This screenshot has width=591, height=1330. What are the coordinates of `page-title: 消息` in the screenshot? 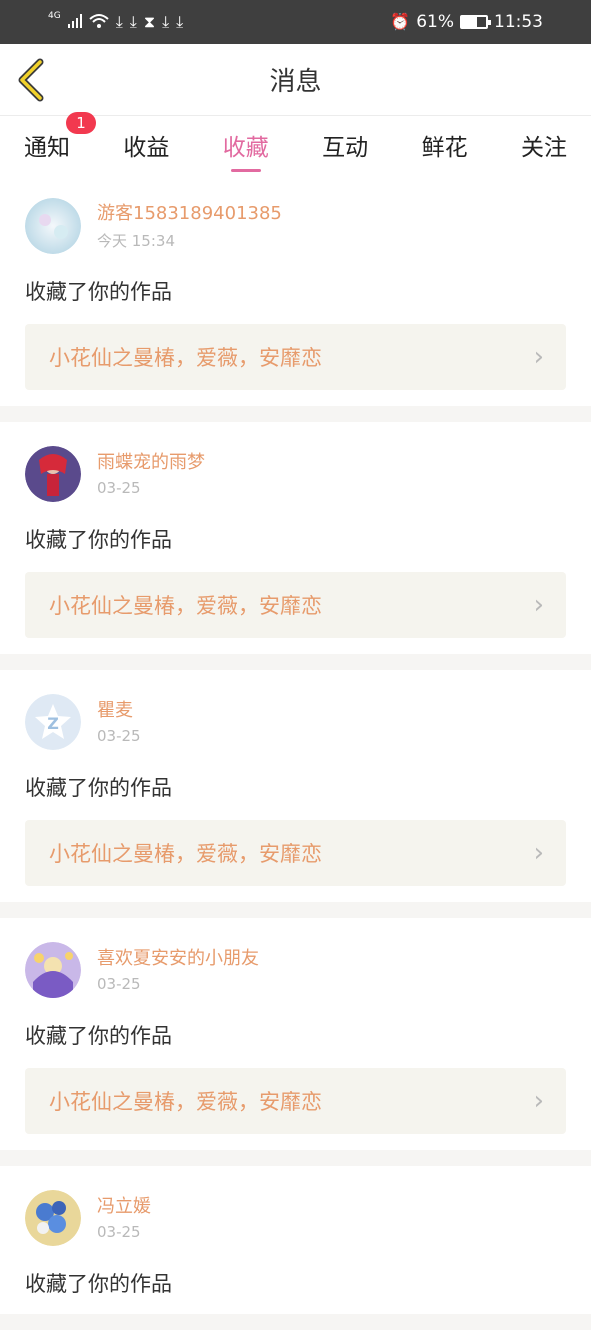 It's located at (295, 82).